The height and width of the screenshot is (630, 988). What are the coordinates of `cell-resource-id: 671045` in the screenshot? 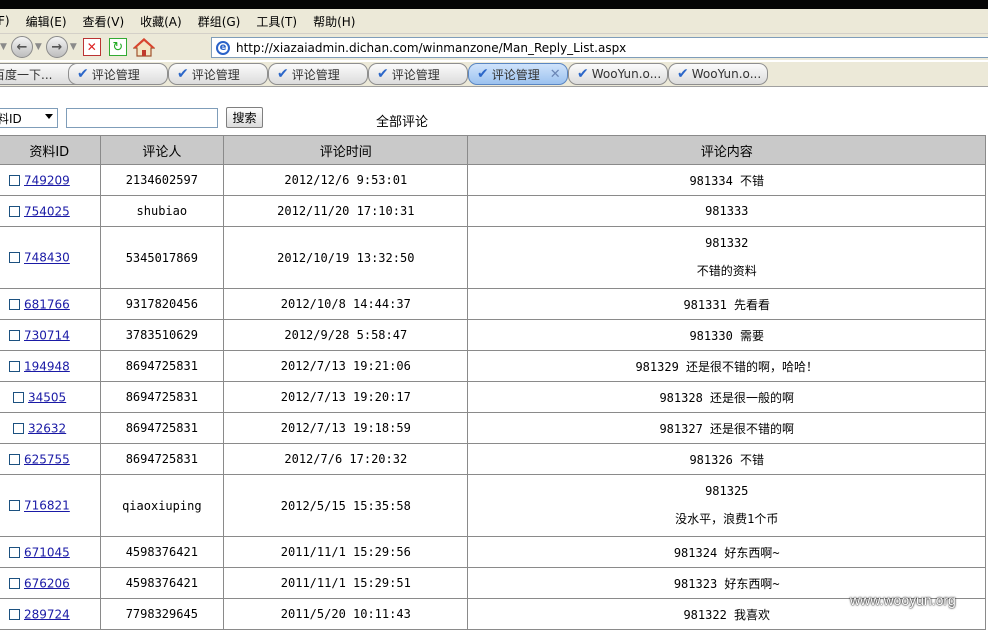 It's located at (50, 552).